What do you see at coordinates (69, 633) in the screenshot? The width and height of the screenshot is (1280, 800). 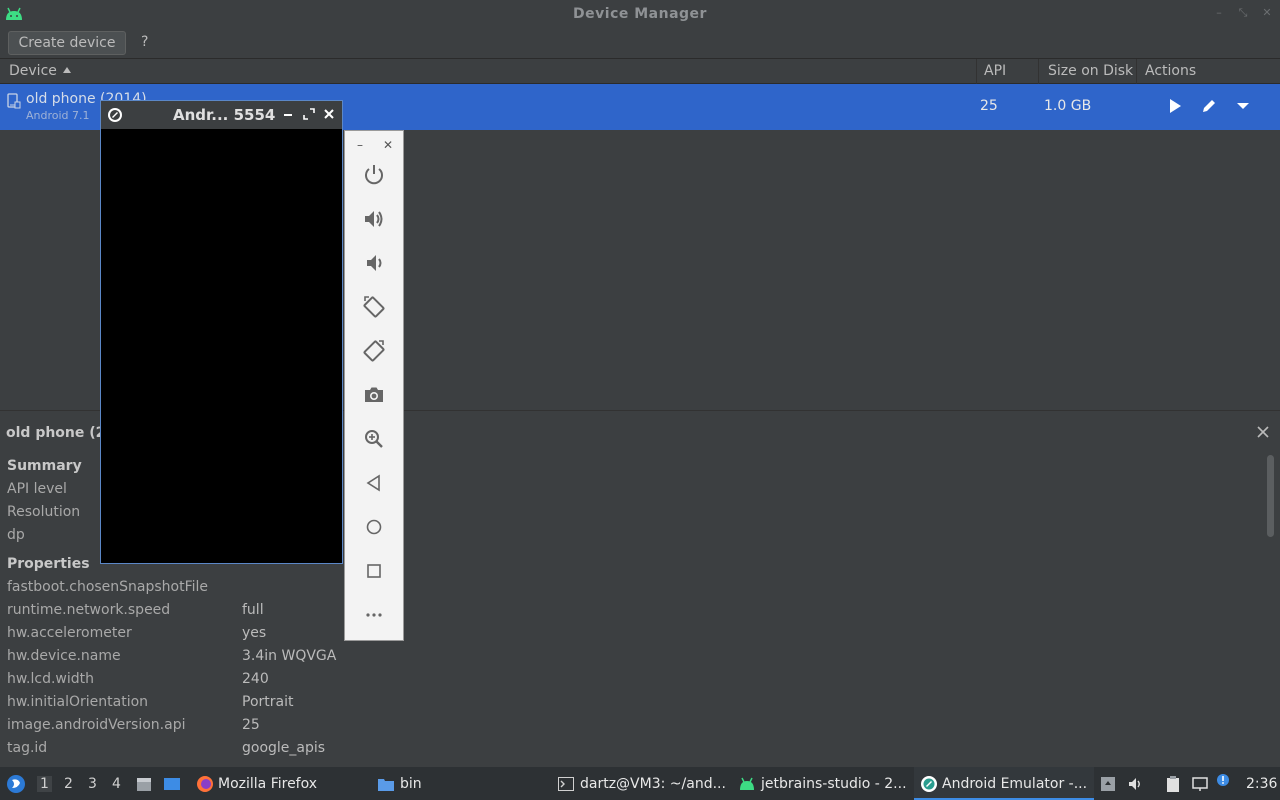 I see `property-label: hw.accelerometer` at bounding box center [69, 633].